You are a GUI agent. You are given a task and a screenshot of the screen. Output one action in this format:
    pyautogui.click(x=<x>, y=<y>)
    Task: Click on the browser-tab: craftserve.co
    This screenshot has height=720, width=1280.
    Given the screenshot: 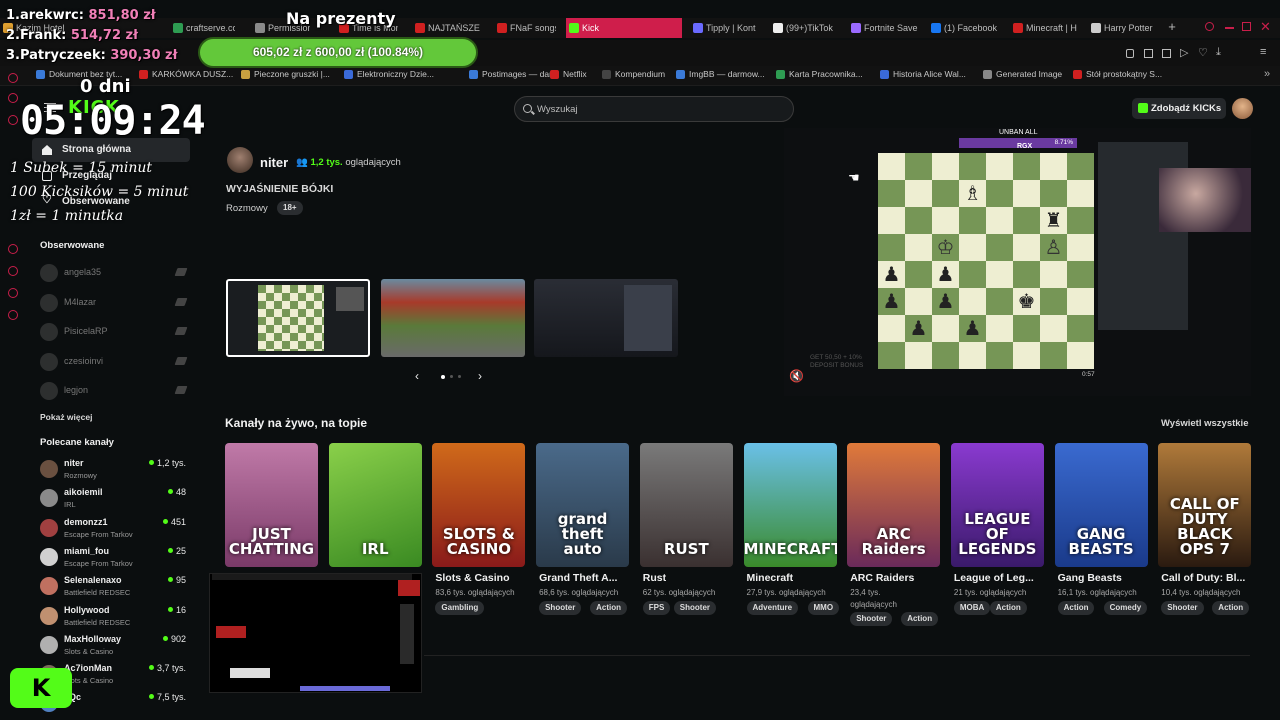 What is the action you would take?
    pyautogui.click(x=202, y=28)
    